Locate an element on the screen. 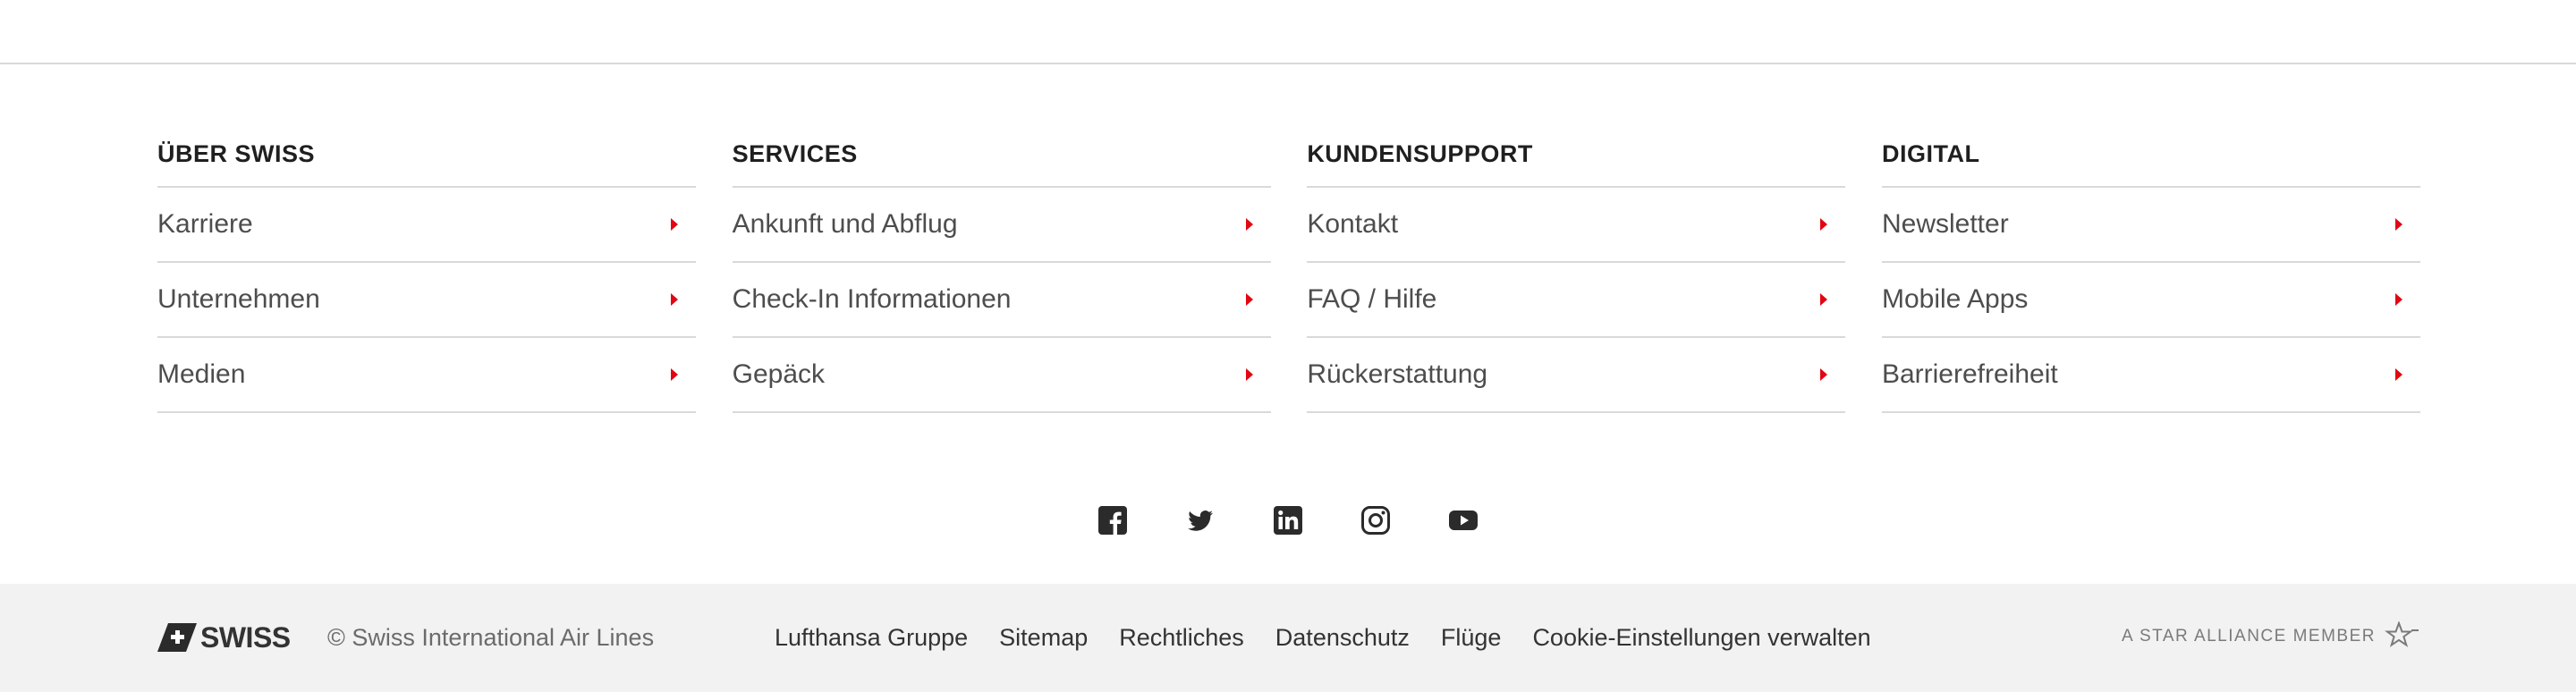 The height and width of the screenshot is (692, 2576). link-label: Karriere is located at coordinates (205, 224).